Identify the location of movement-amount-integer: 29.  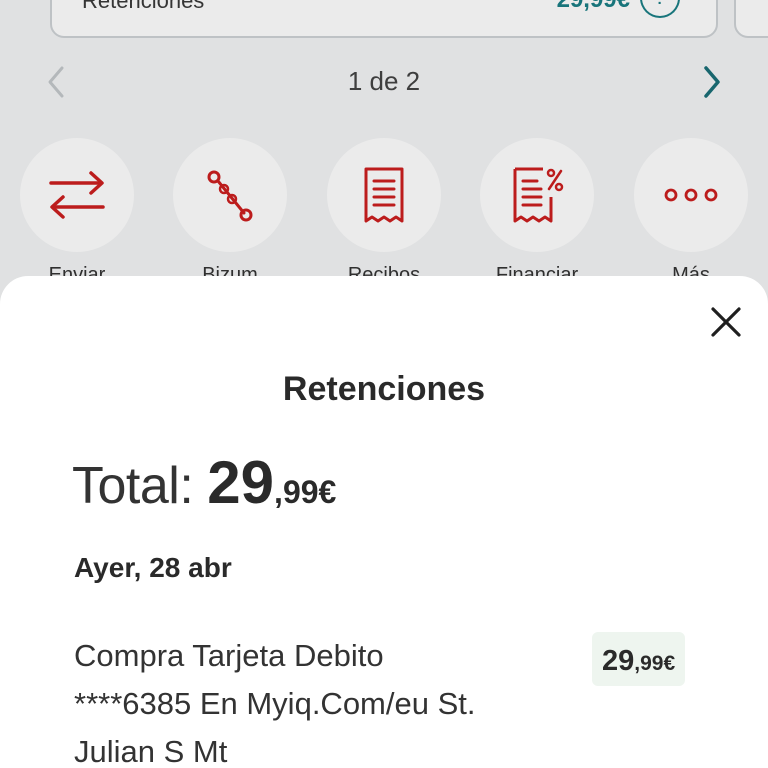
(618, 661).